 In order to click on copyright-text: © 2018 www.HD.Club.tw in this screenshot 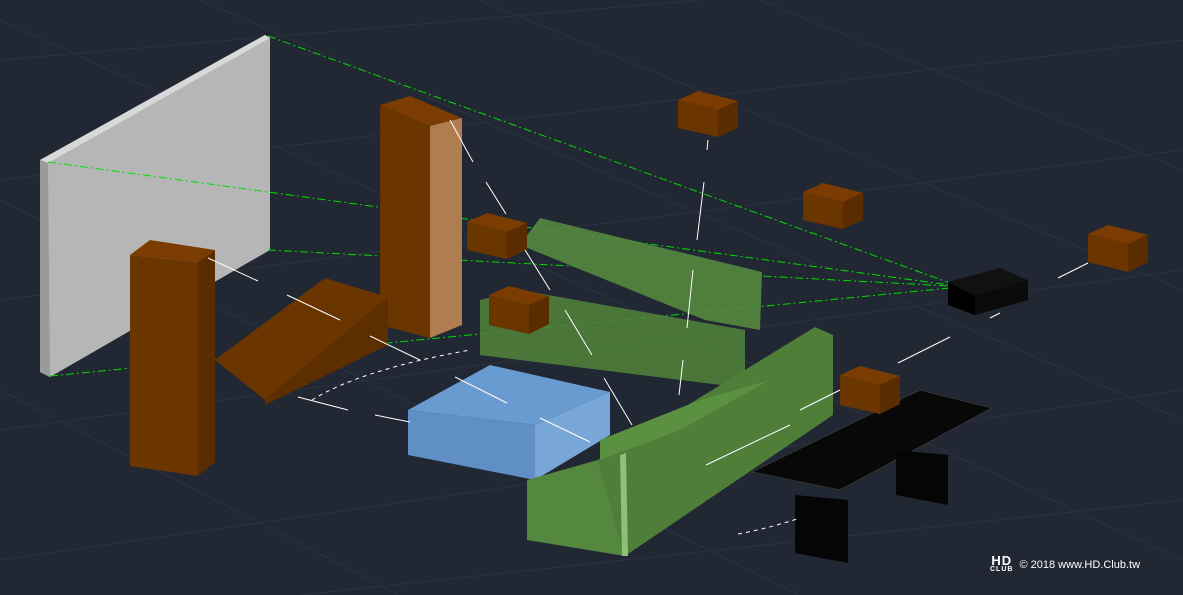, I will do `click(1080, 565)`.